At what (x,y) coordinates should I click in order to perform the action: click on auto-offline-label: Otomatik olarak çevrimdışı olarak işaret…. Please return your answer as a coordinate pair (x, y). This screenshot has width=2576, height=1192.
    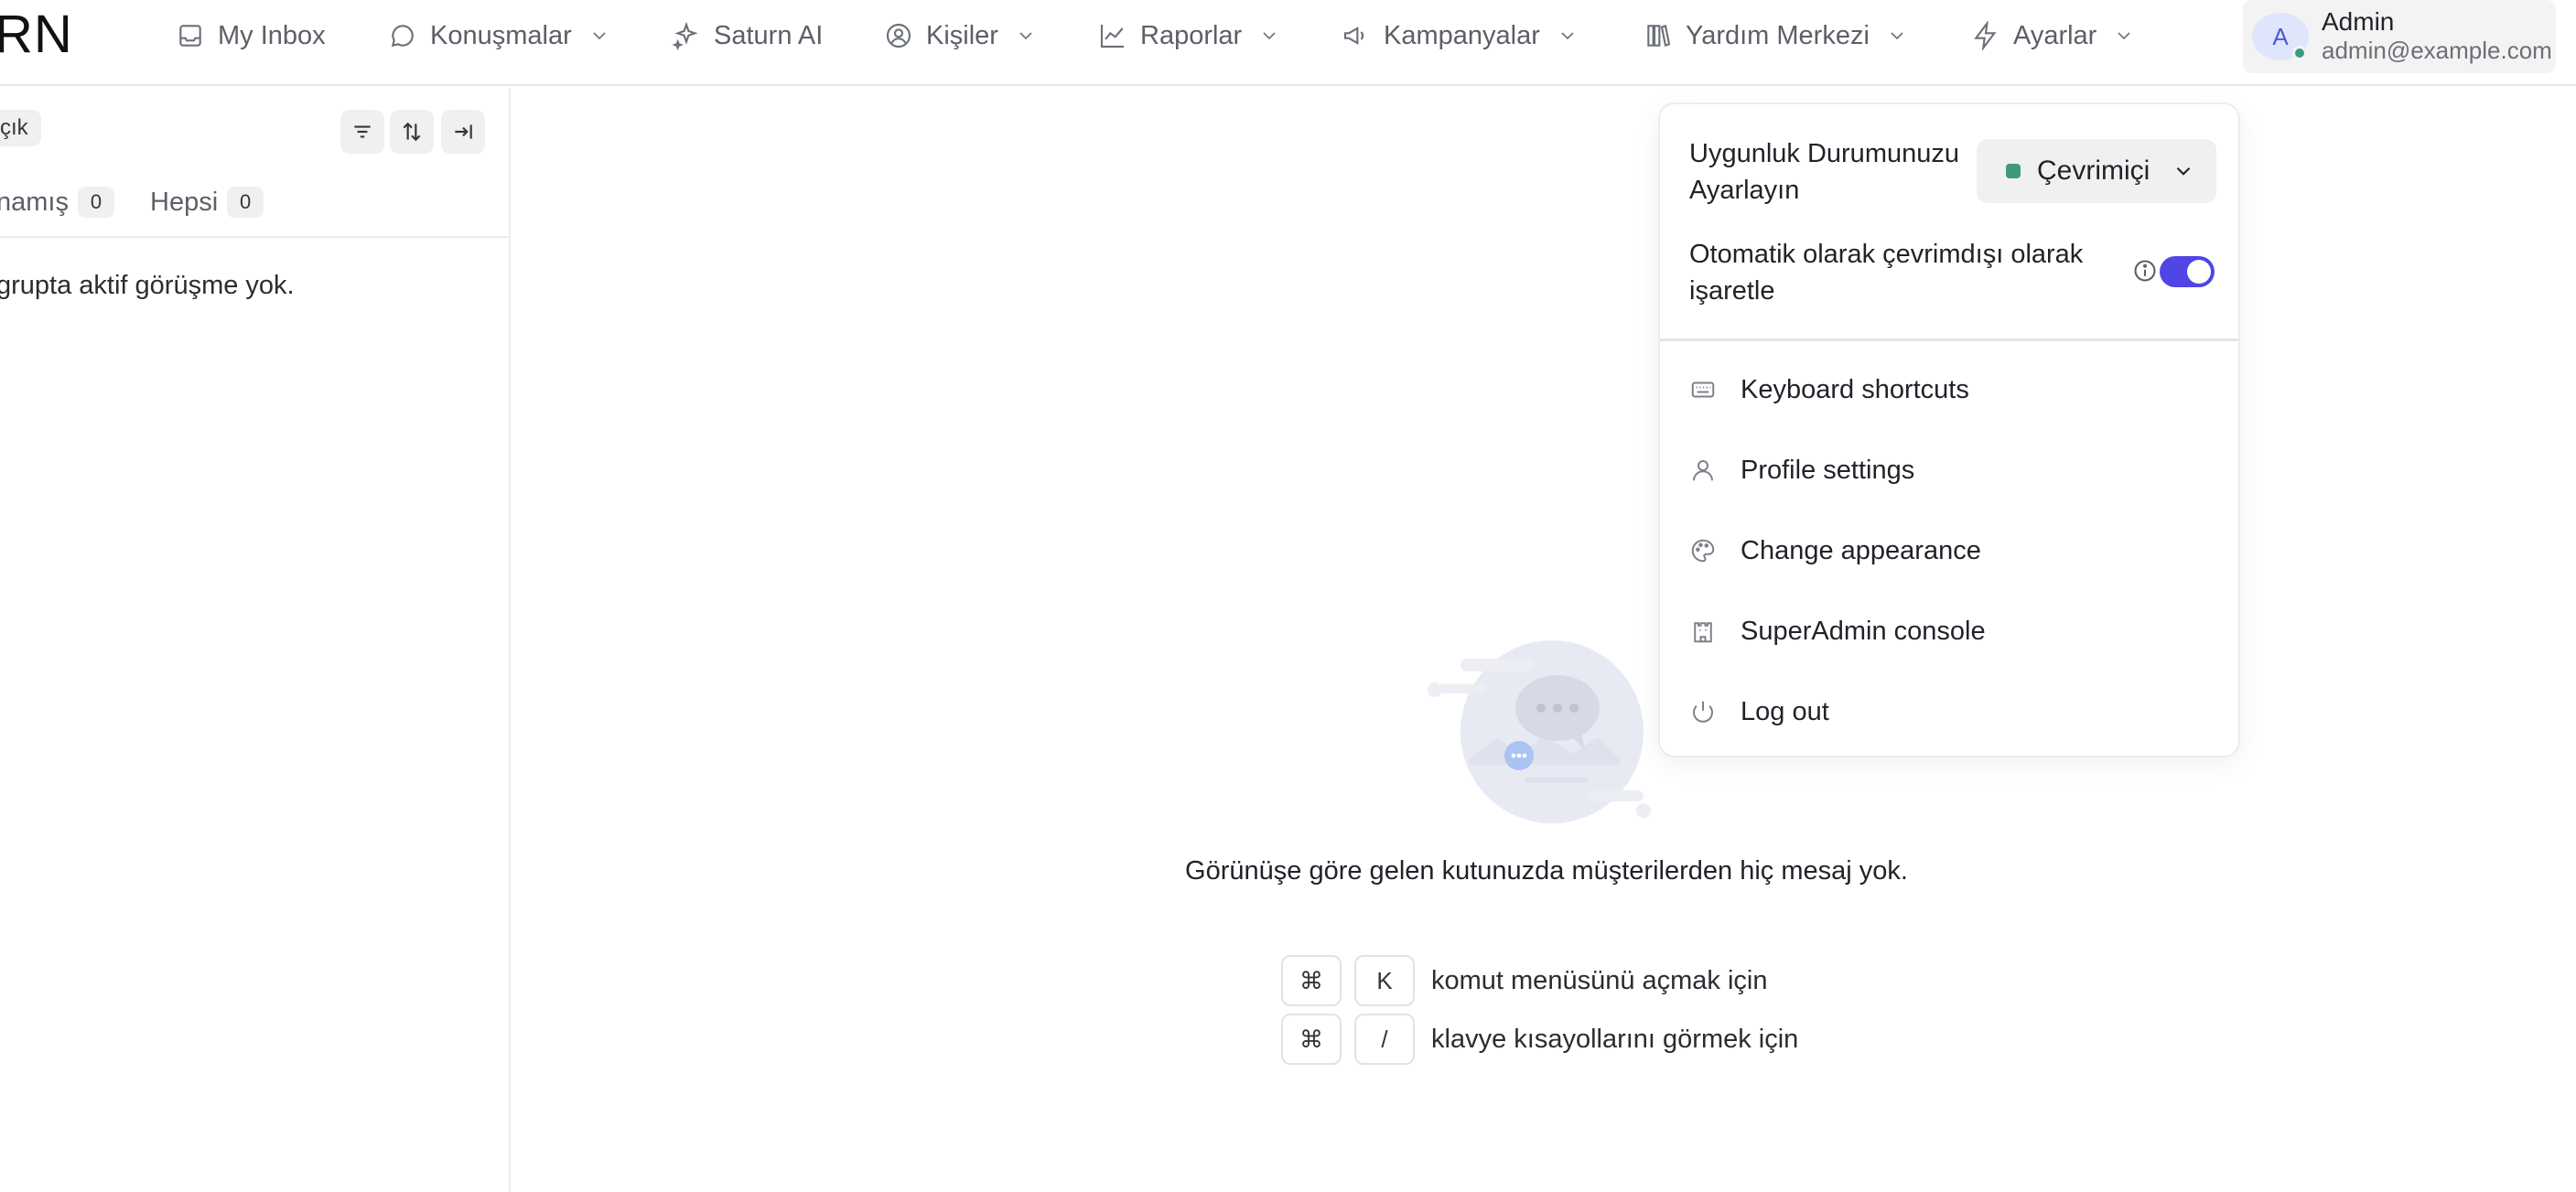
    Looking at the image, I should click on (1886, 272).